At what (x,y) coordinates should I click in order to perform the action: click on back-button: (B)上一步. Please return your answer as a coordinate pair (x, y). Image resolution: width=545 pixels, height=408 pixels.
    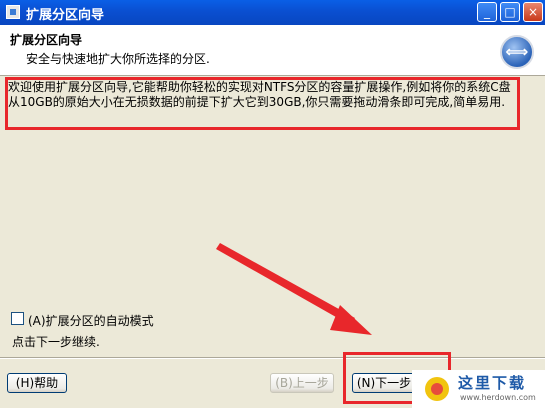
    Looking at the image, I should click on (302, 383).